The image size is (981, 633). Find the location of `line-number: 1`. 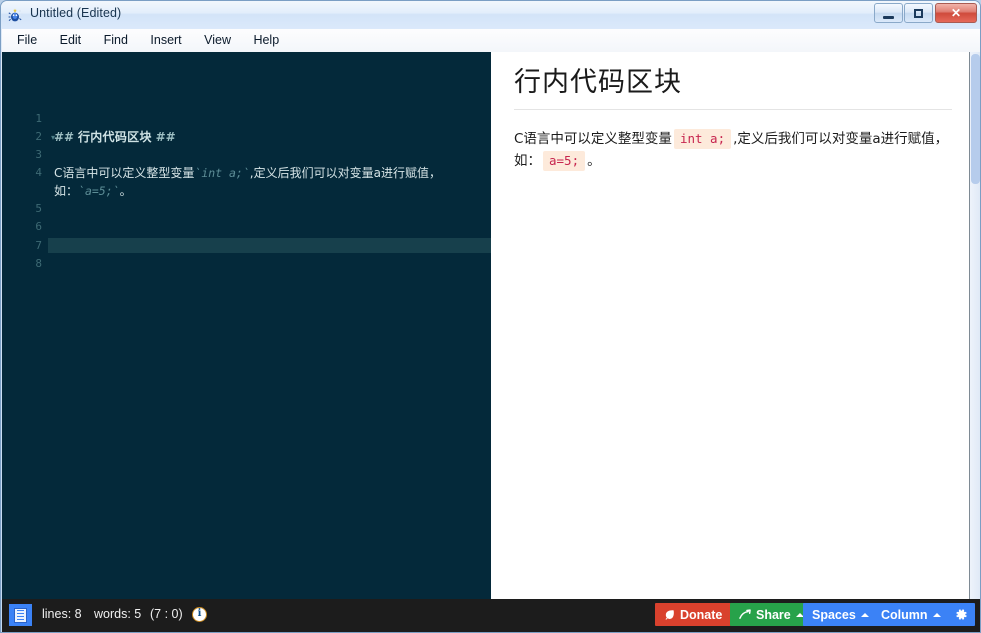

line-number: 1 is located at coordinates (38, 118).